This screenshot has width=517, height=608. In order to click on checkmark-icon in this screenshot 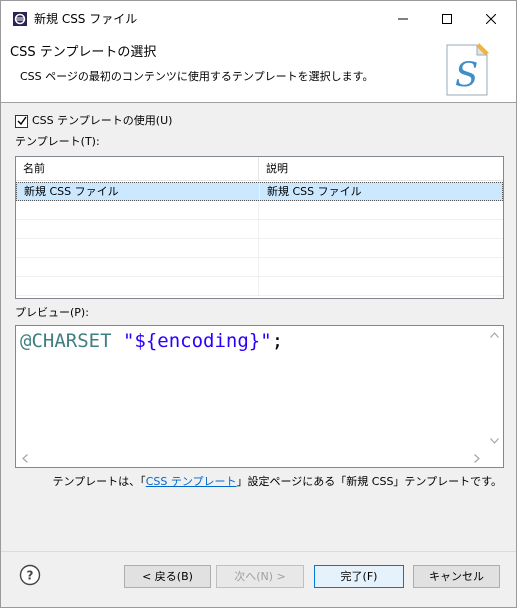, I will do `click(22, 121)`.